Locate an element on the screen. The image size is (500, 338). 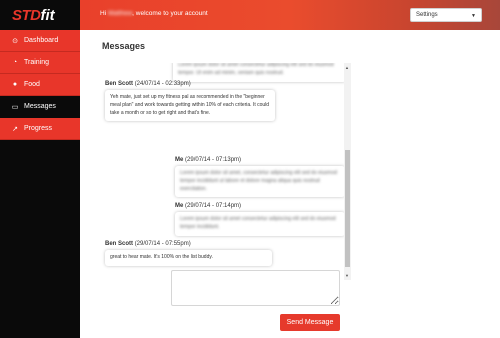
apple-icon: ● is located at coordinates (15, 84).